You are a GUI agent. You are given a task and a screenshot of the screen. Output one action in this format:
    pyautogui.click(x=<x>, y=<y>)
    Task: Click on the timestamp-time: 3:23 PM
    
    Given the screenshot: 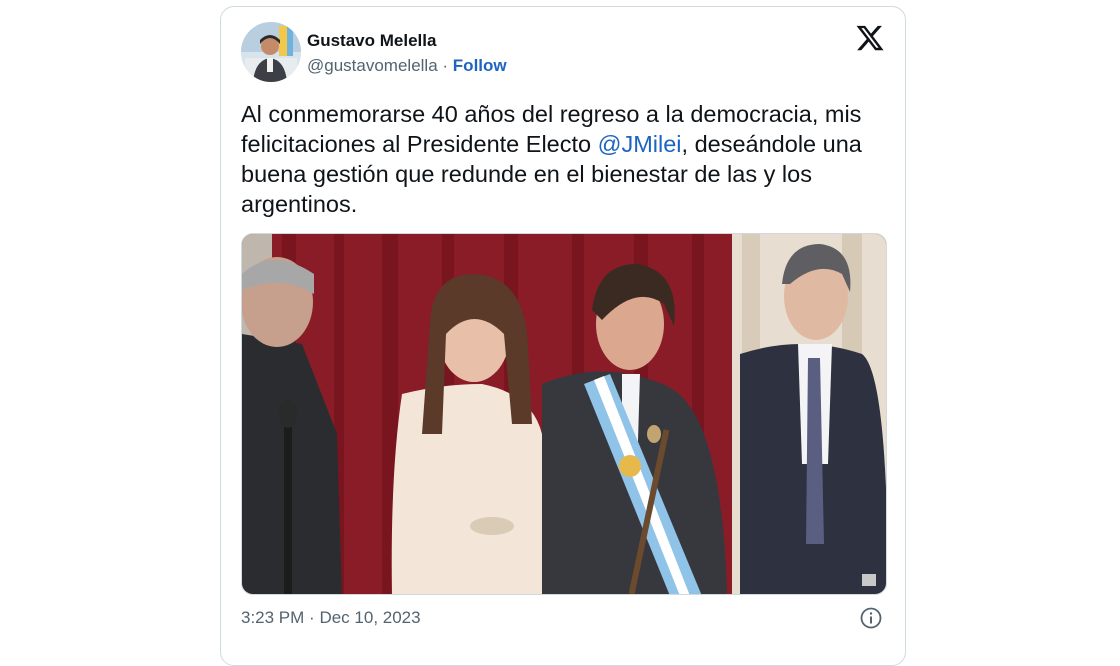 What is the action you would take?
    pyautogui.click(x=273, y=617)
    